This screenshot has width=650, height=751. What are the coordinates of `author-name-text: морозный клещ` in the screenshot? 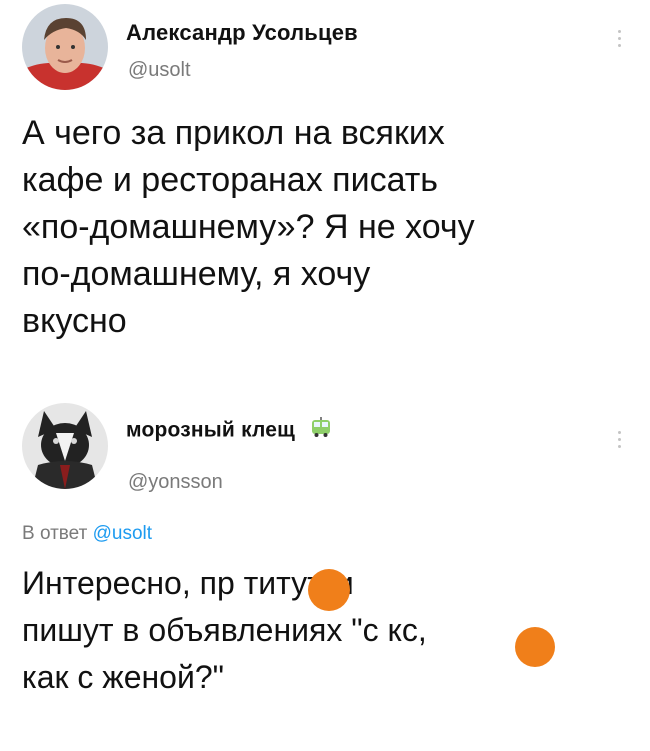 It's located at (211, 430).